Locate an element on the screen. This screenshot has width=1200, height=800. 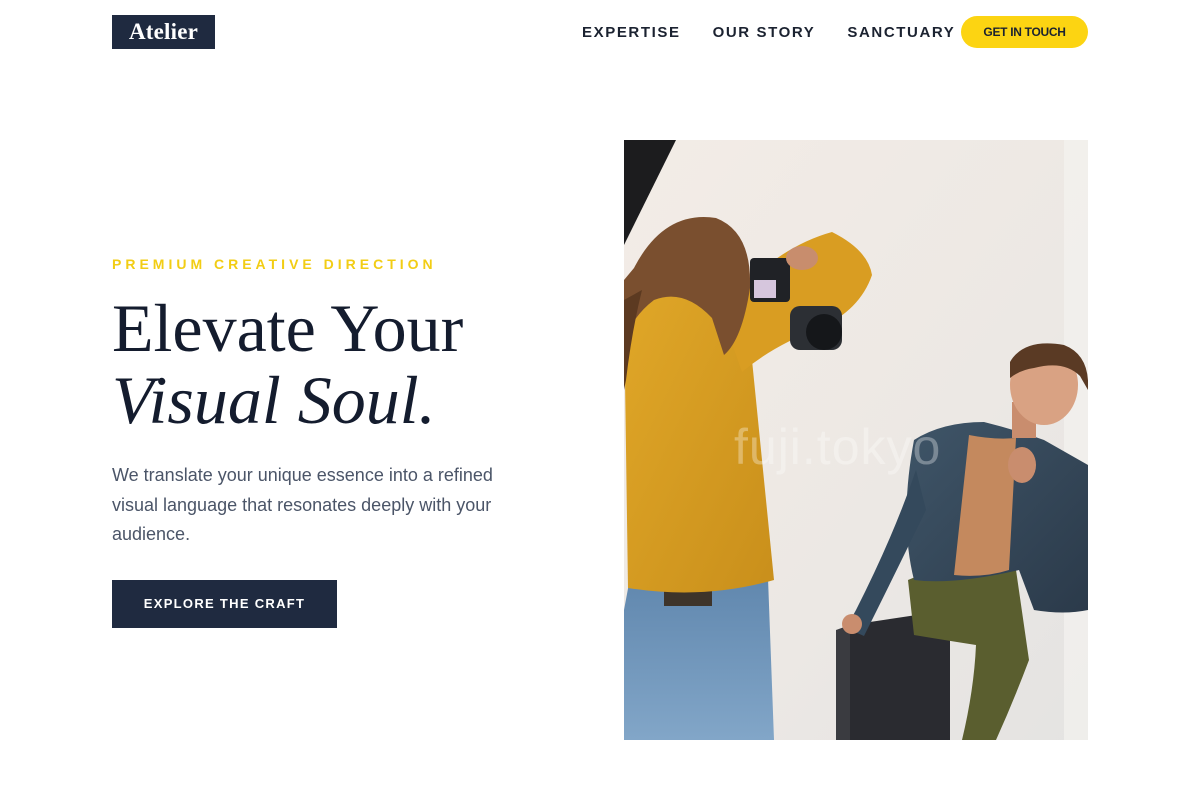
main-nav: EXPERTISE OUR STORY SANCTUARY is located at coordinates (768, 32).